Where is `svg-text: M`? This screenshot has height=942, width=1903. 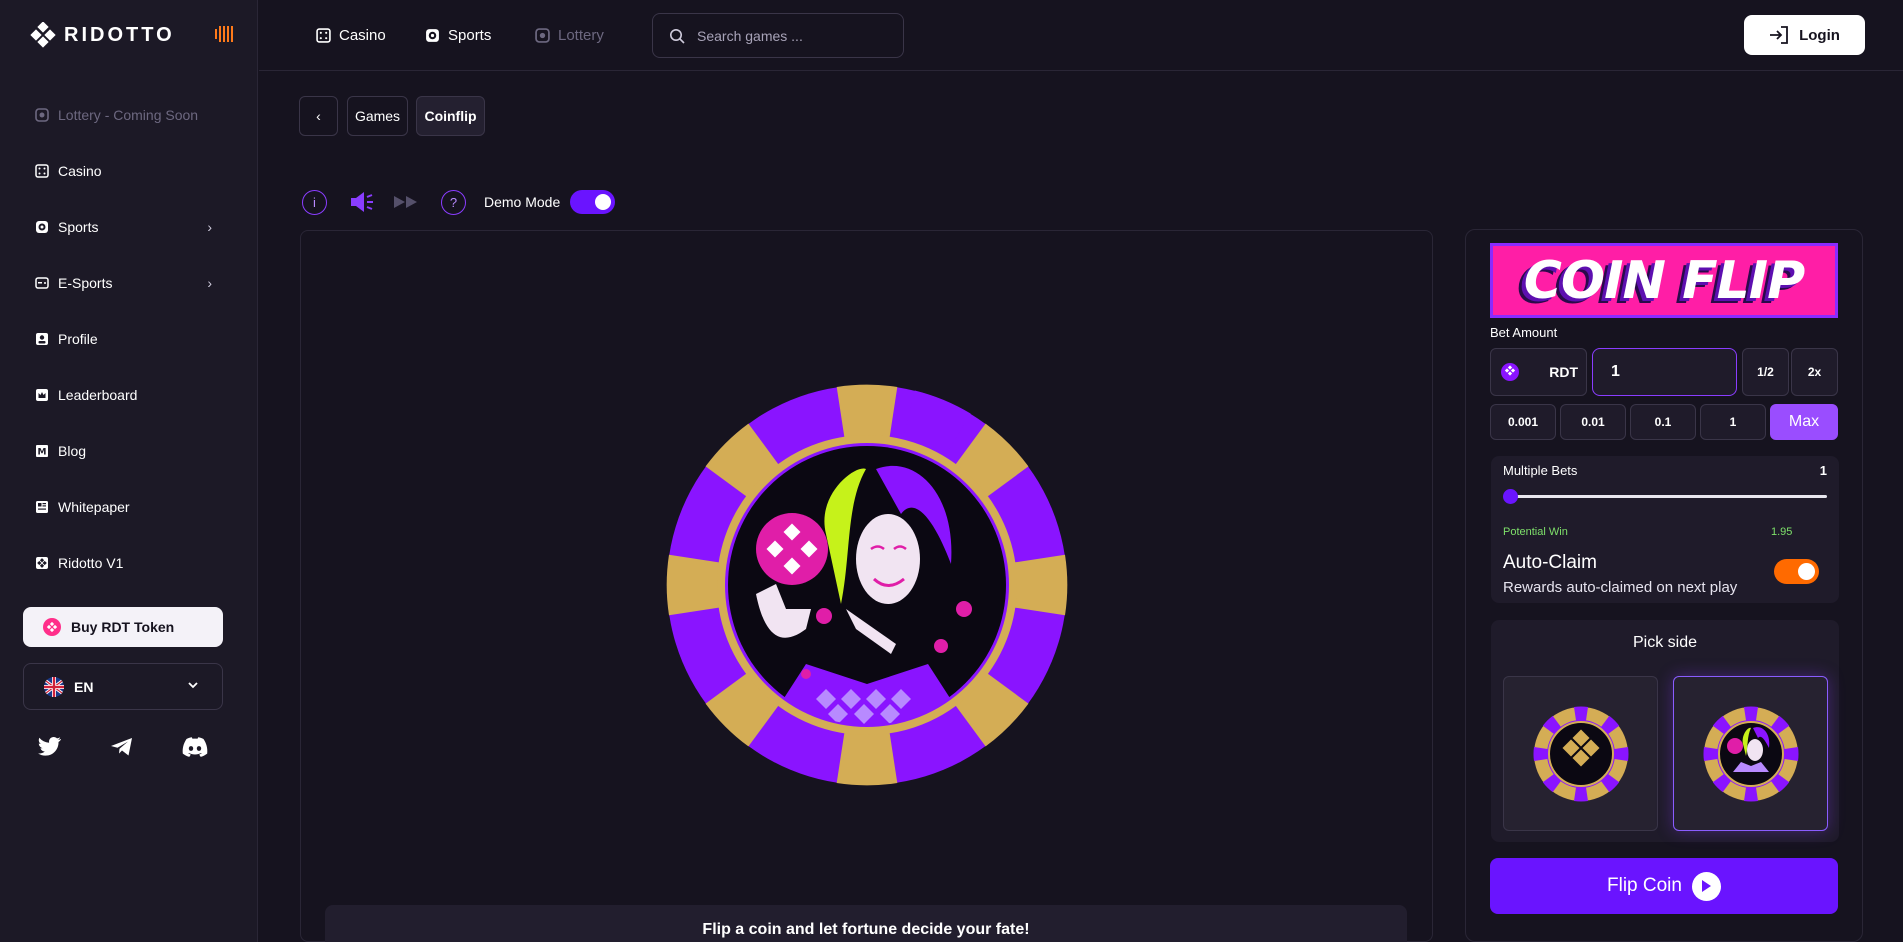 svg-text: M is located at coordinates (42, 453).